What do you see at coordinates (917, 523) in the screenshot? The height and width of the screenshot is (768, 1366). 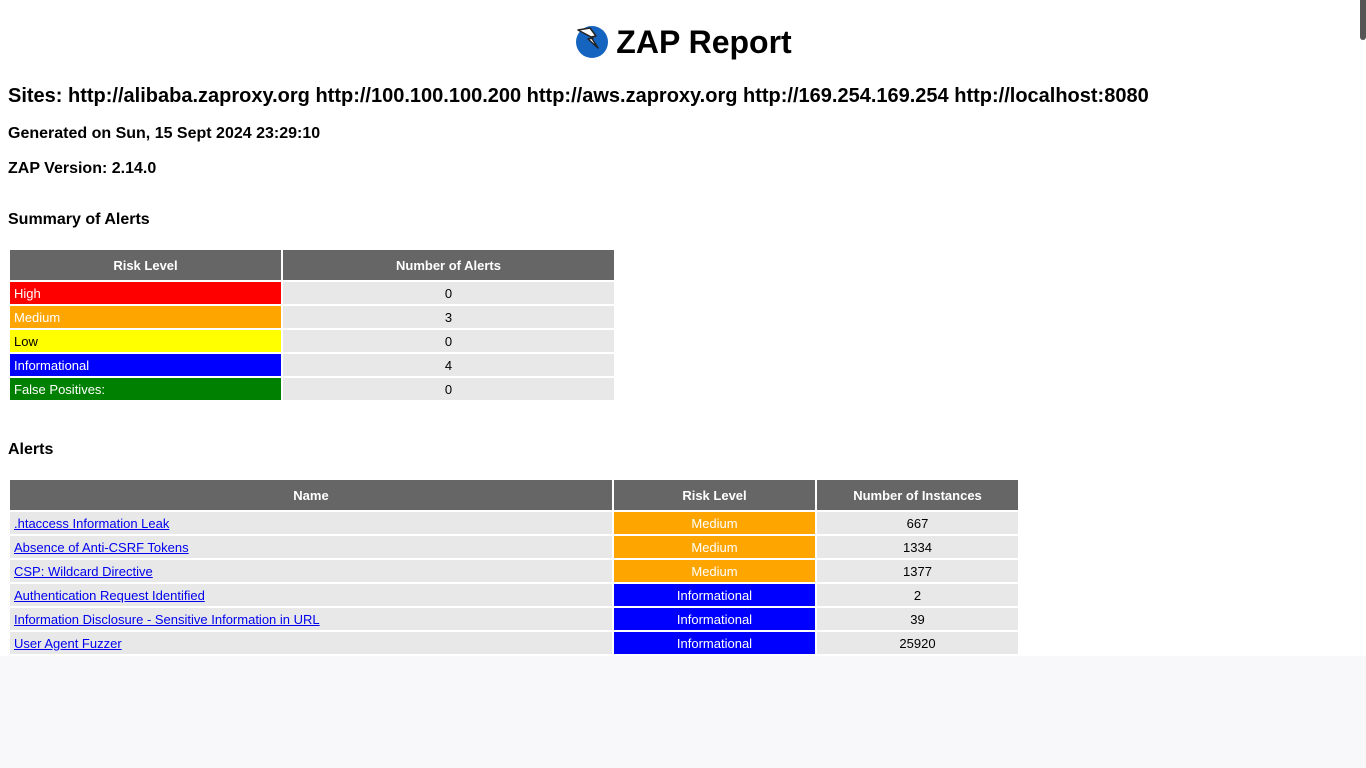 I see `alert-instances-cell: 667` at bounding box center [917, 523].